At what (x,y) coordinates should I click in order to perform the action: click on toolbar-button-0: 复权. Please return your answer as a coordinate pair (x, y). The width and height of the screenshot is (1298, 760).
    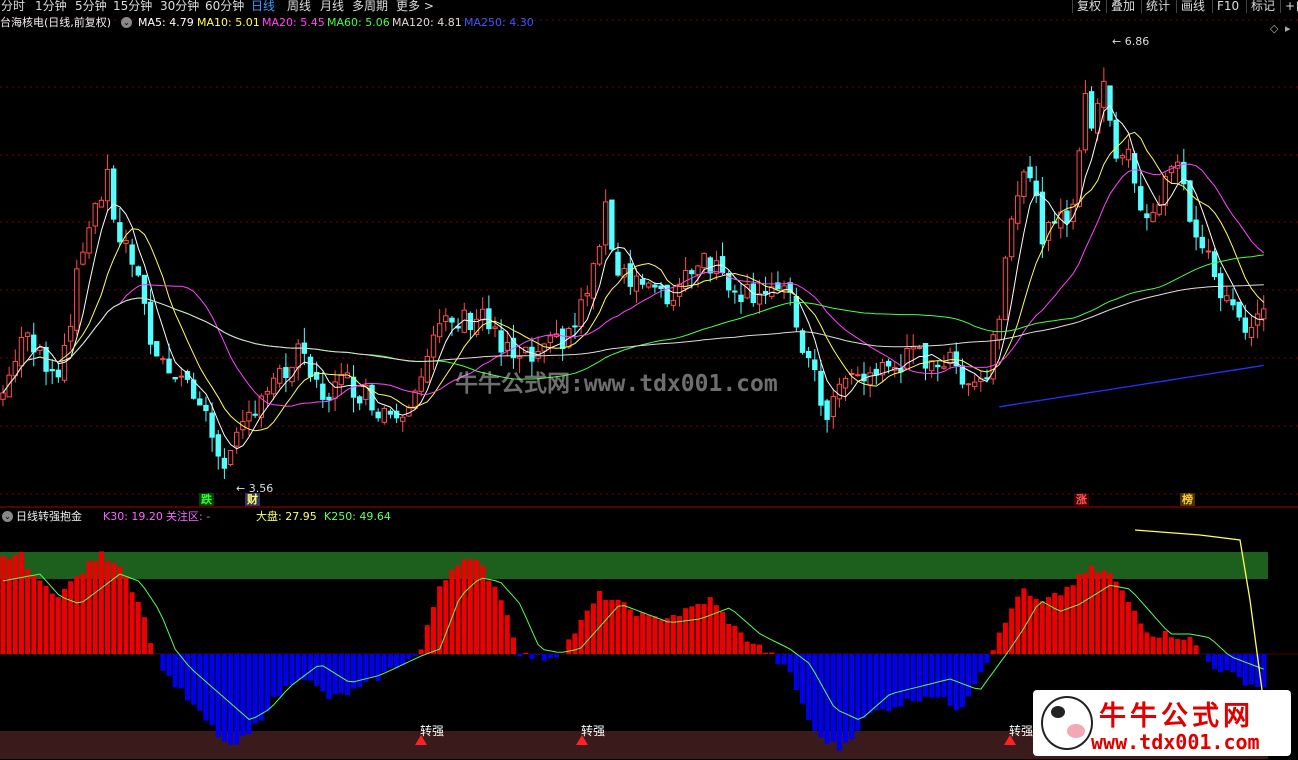
    Looking at the image, I should click on (1086, 6).